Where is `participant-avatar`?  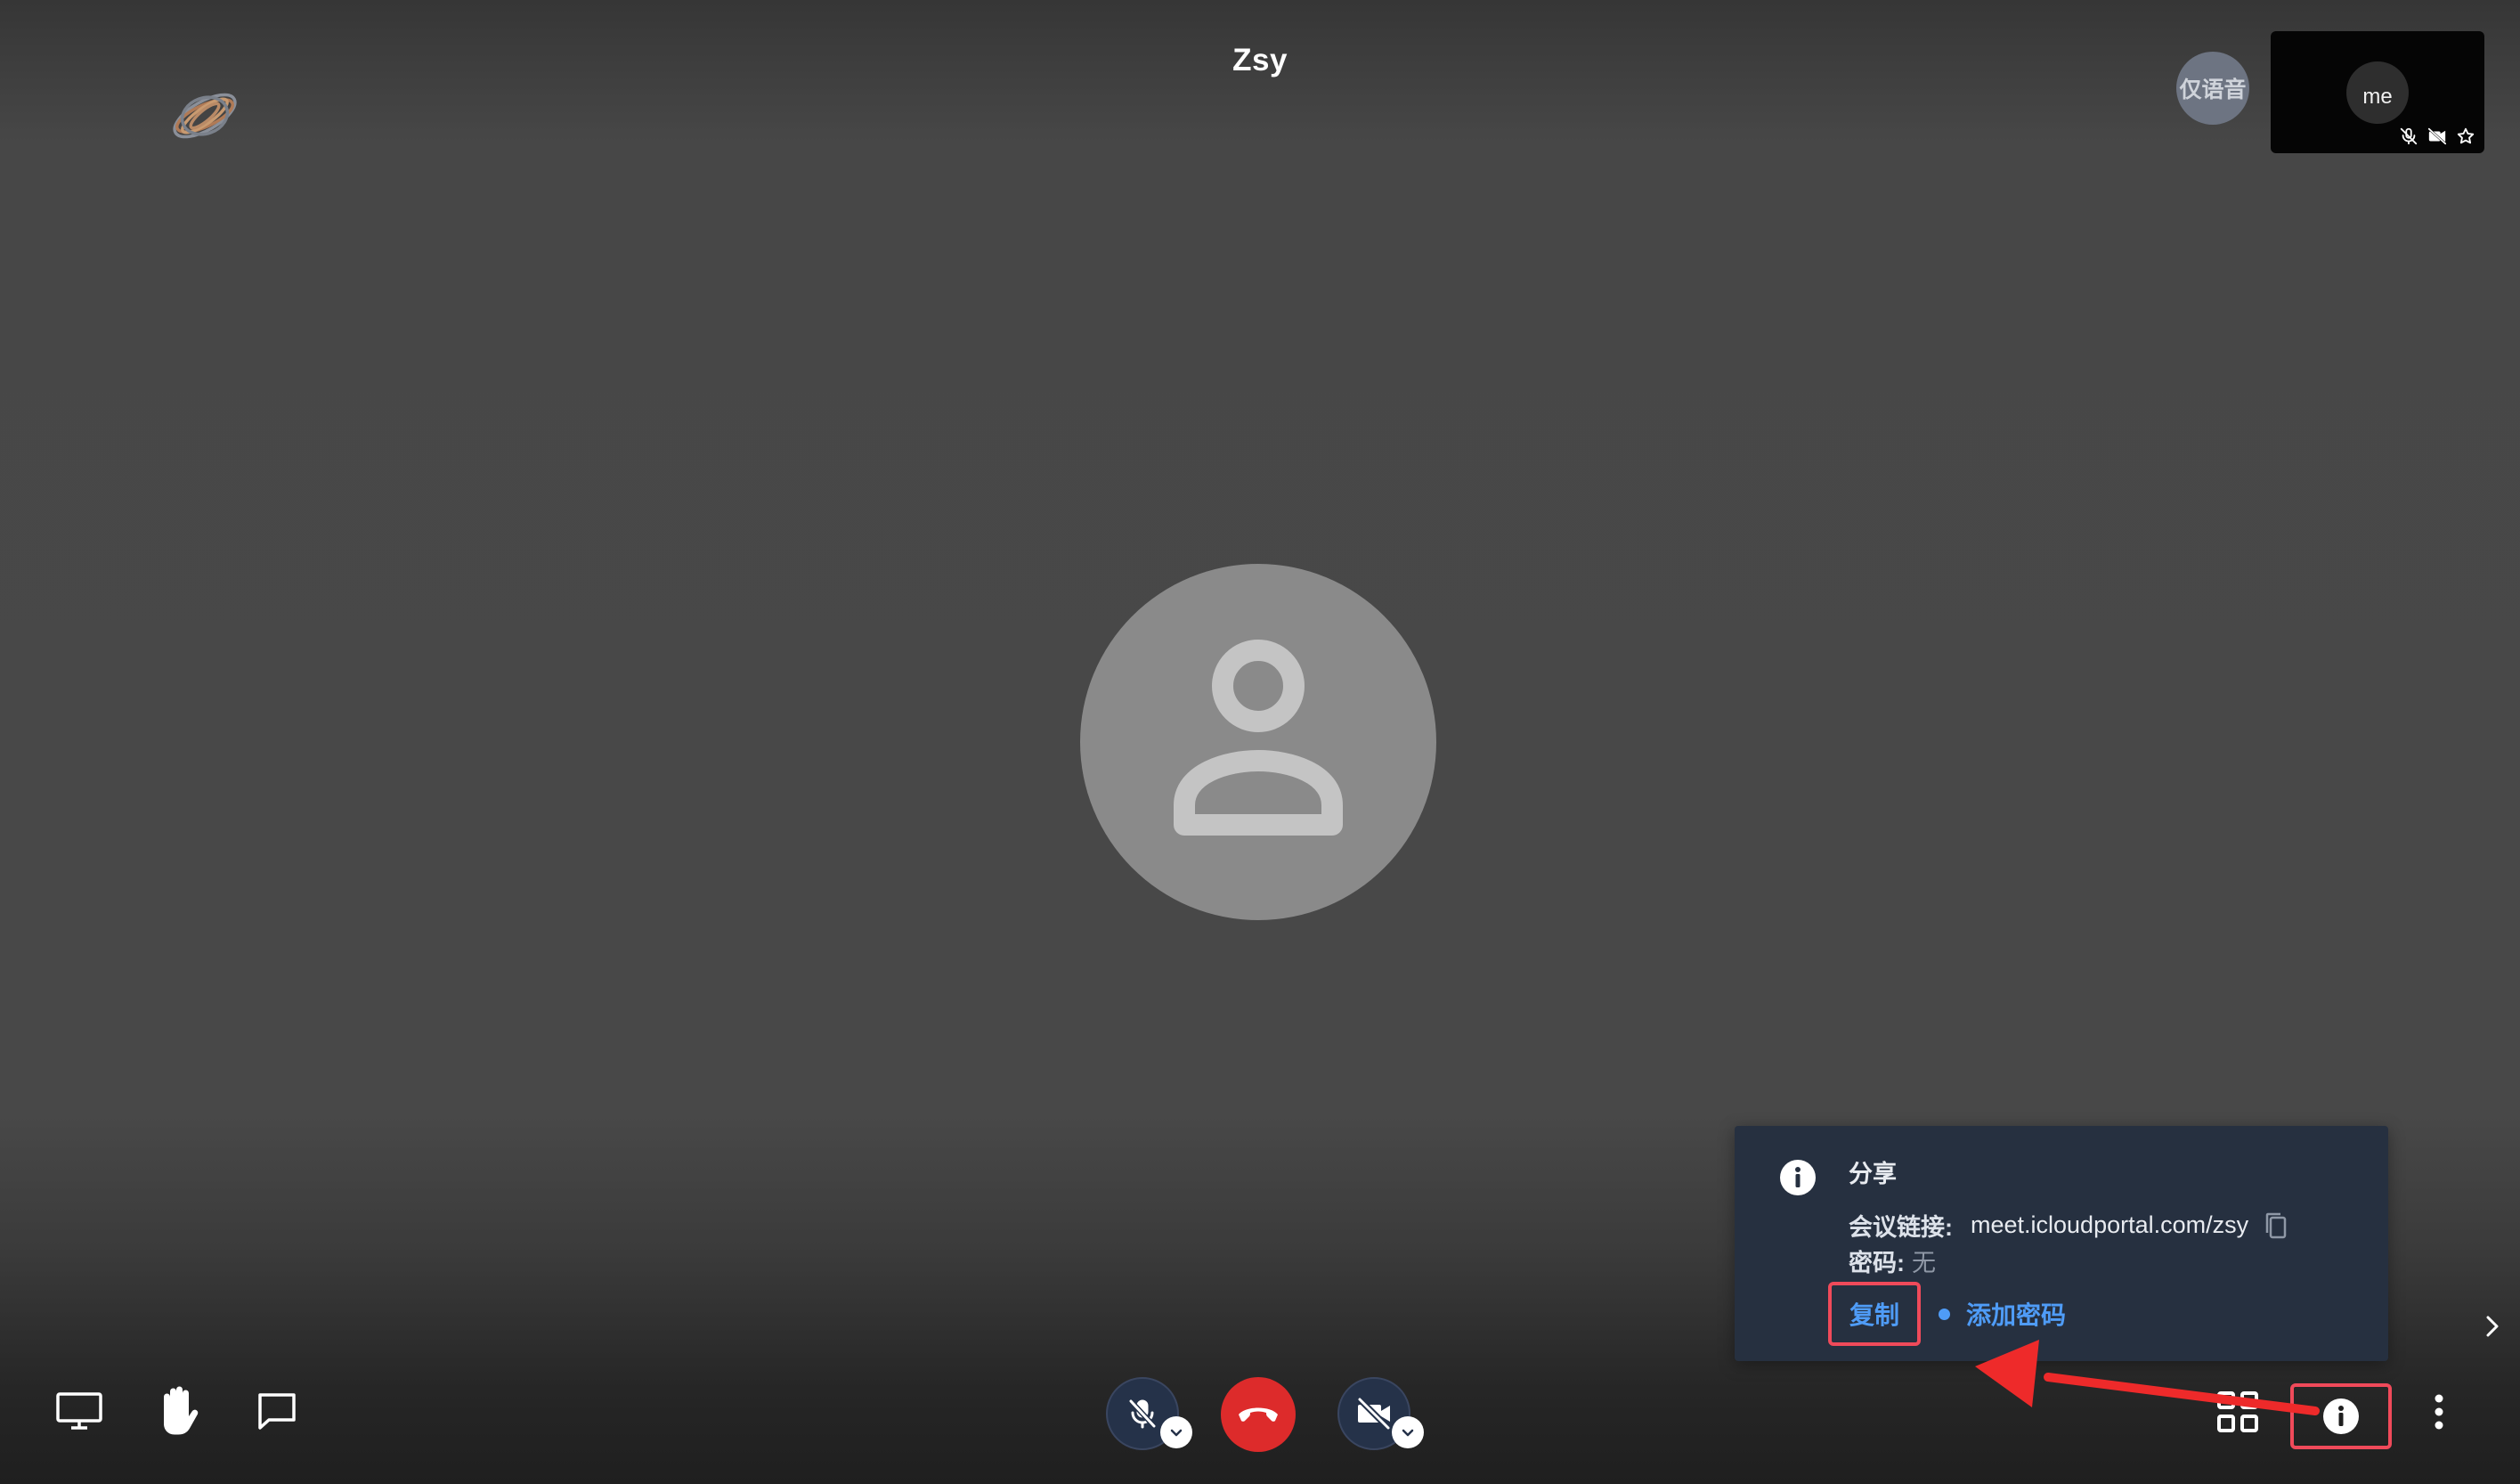 participant-avatar is located at coordinates (1258, 742).